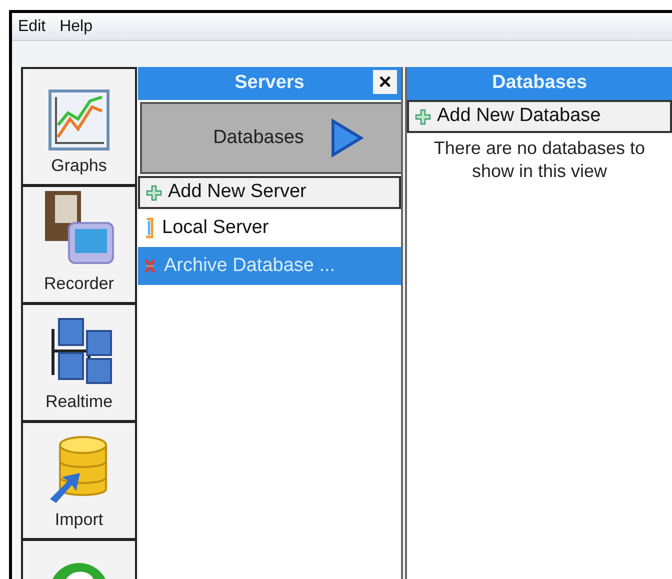  Describe the element at coordinates (79, 482) in the screenshot. I see `sidebar-button: Import` at that location.